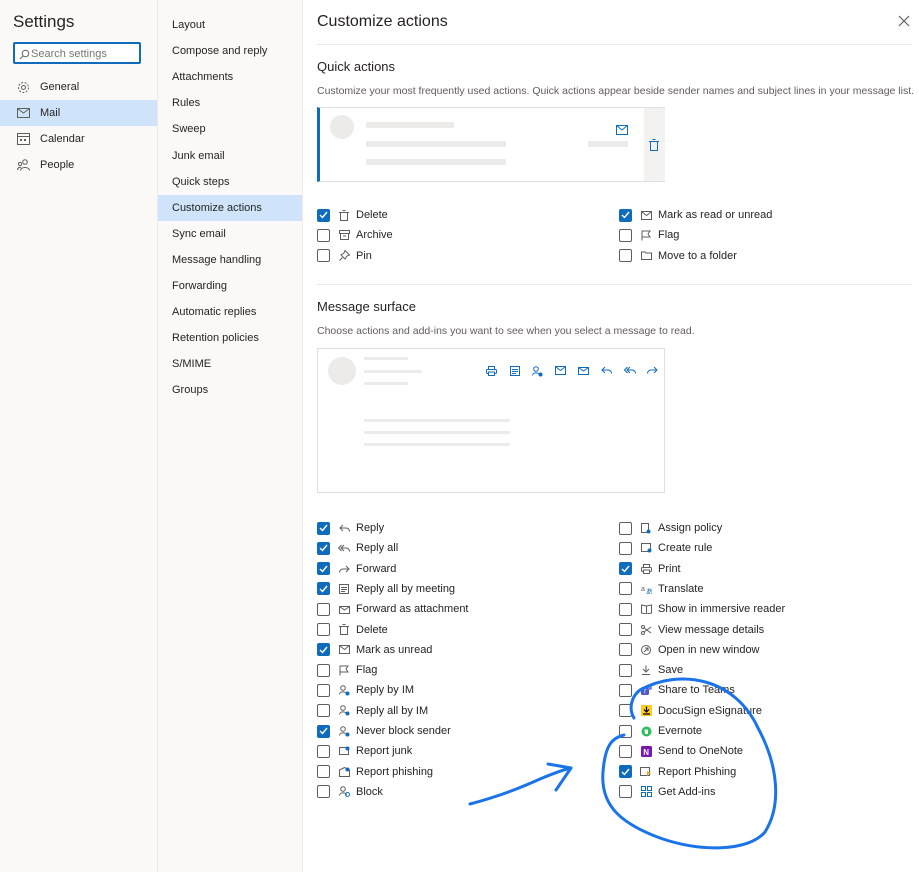  I want to click on close-icon, so click(904, 21).